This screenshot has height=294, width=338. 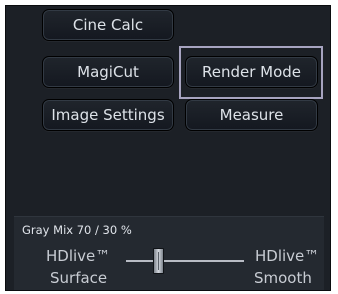 What do you see at coordinates (79, 278) in the screenshot?
I see `hdlive-surface-label-line2: Surface` at bounding box center [79, 278].